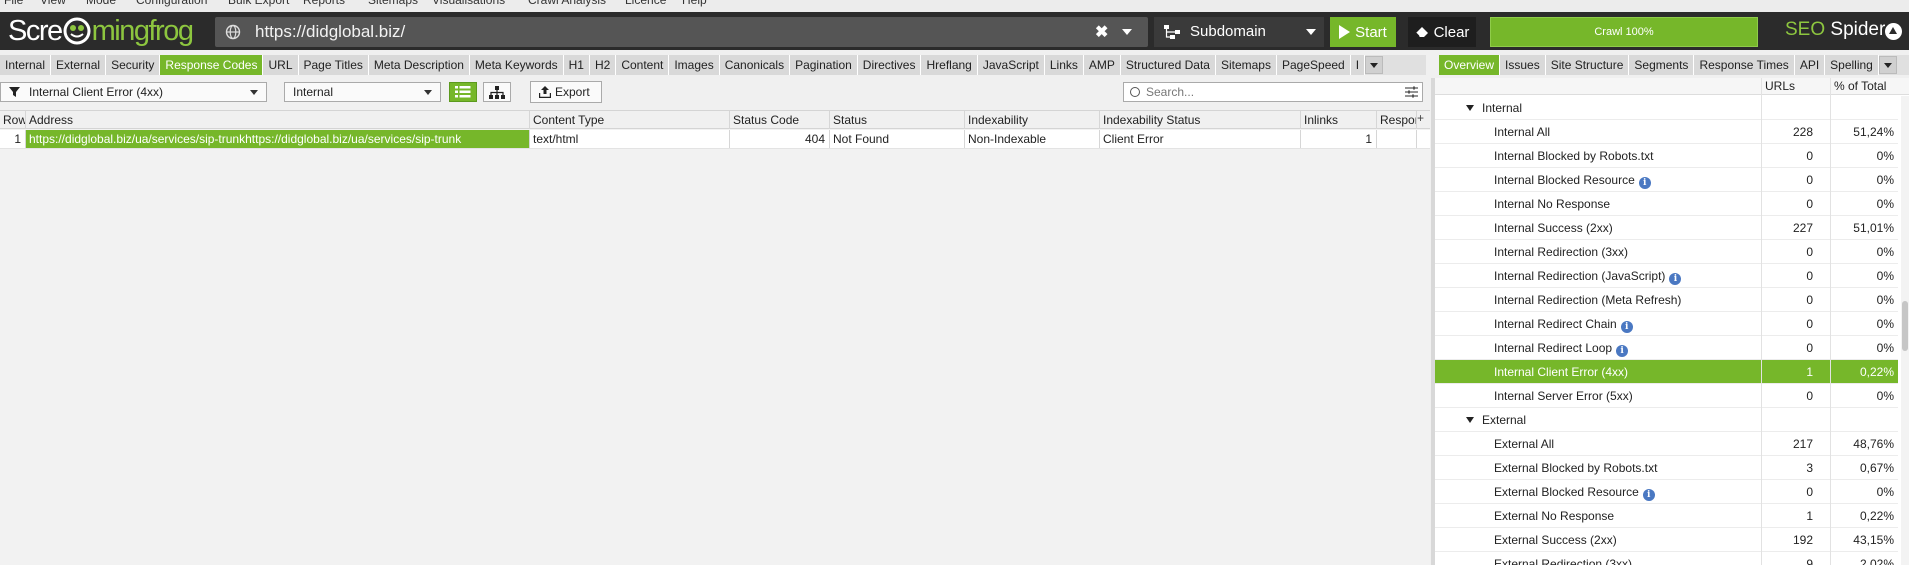 Image resolution: width=1909 pixels, height=565 pixels. I want to click on tab-meta-description: Meta Description, so click(419, 65).